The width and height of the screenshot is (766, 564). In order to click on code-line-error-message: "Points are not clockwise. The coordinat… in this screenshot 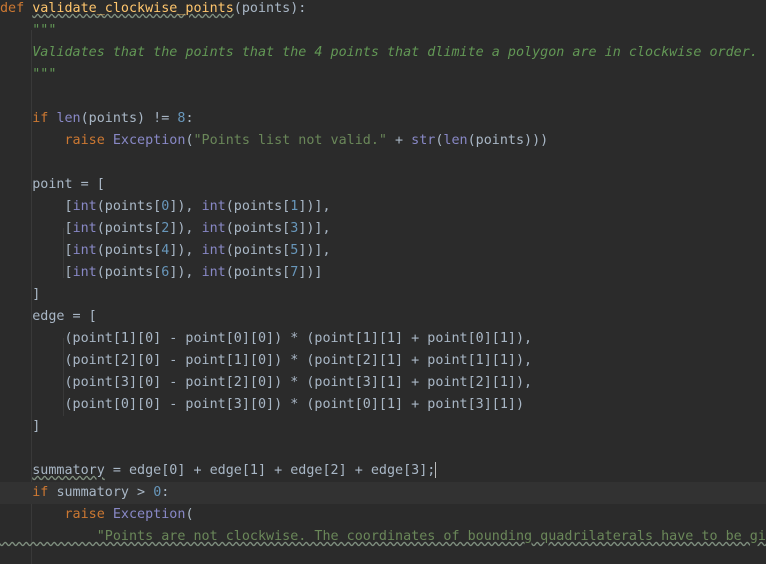, I will do `click(383, 537)`.